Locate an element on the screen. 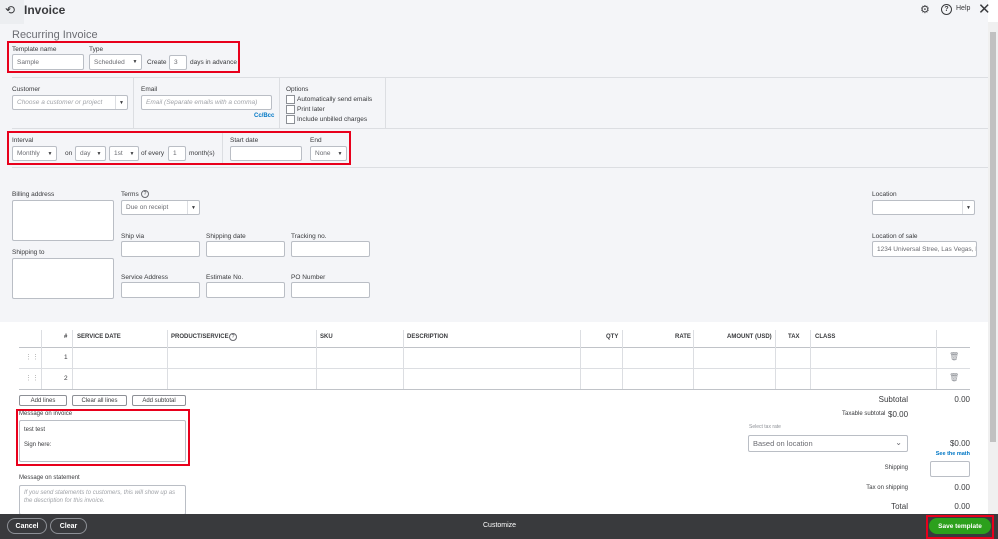 The width and height of the screenshot is (998, 539). type-label: Type is located at coordinates (96, 49).